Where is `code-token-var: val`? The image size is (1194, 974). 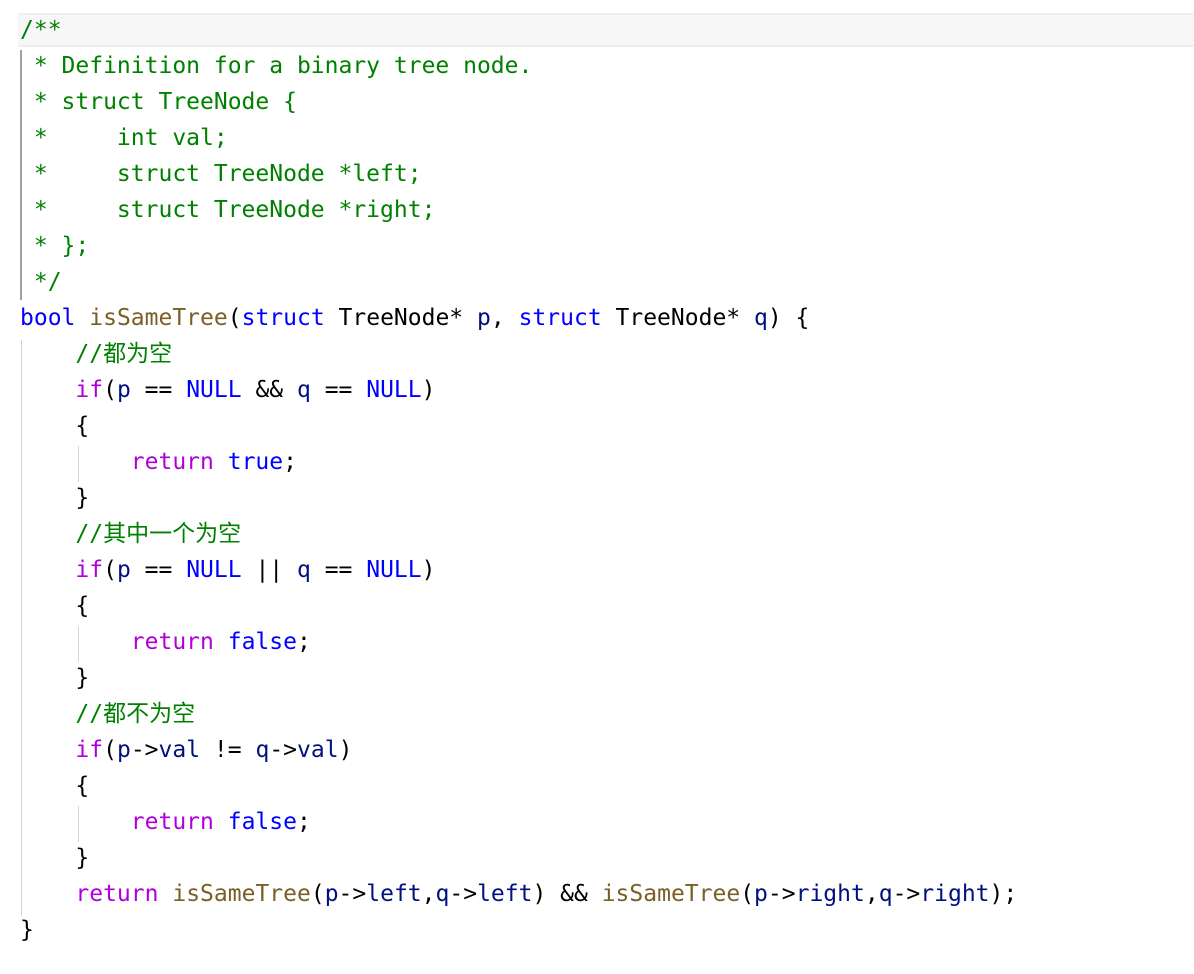
code-token-var: val is located at coordinates (318, 750).